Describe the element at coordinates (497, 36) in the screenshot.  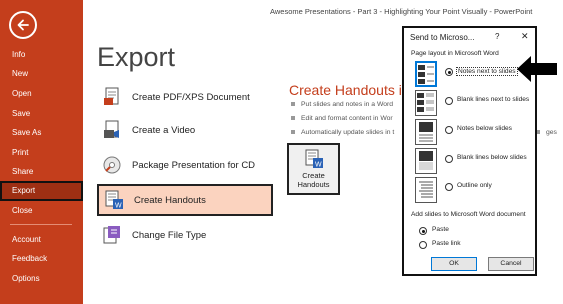
I see `help-button: ?` at that location.